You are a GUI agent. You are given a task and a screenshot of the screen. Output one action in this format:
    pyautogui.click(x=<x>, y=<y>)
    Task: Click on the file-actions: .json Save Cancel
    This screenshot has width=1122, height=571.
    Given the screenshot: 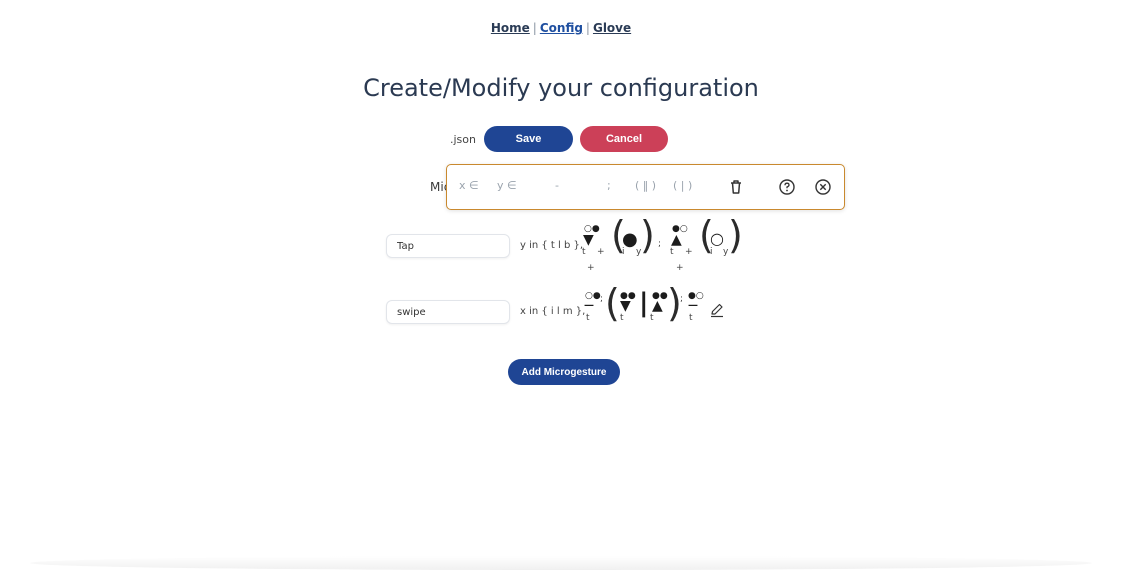 What is the action you would take?
    pyautogui.click(x=559, y=139)
    